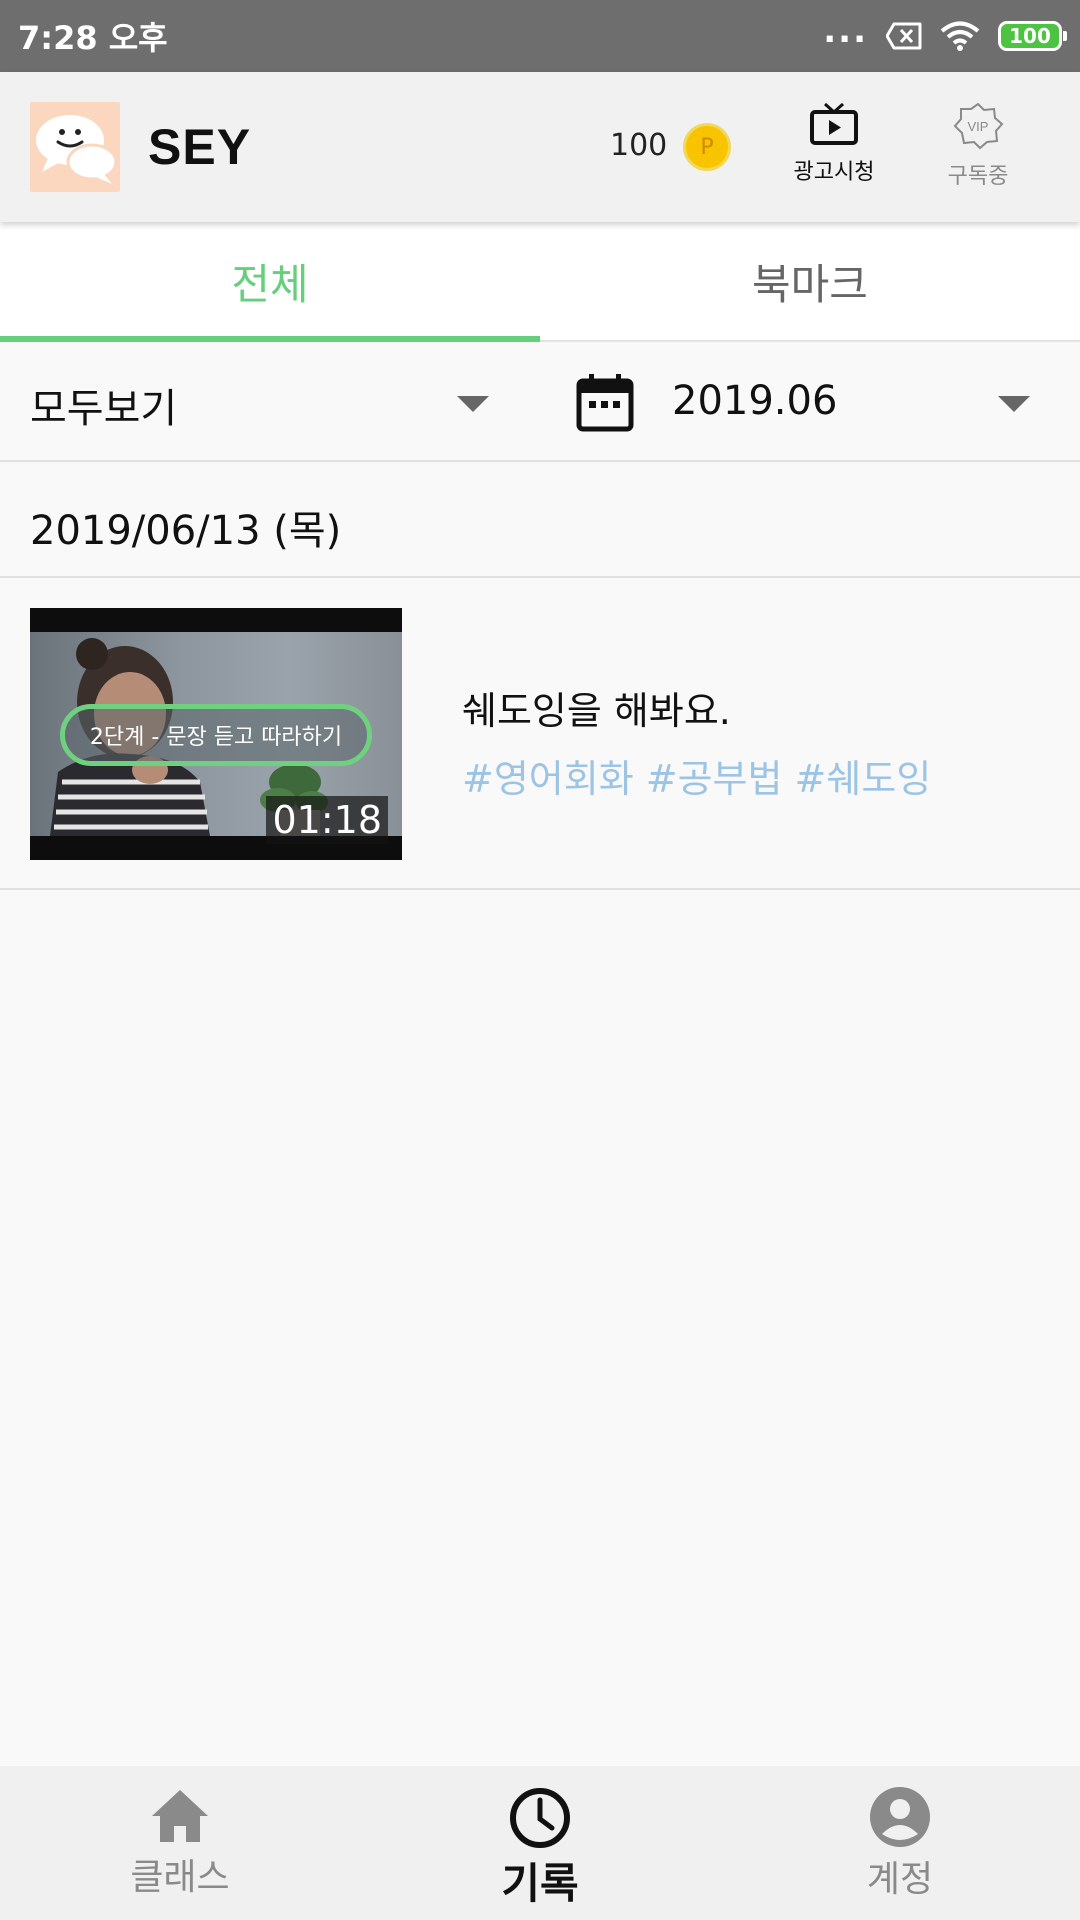 The image size is (1080, 1920). I want to click on watch-ad-label: 광고시청, so click(834, 172).